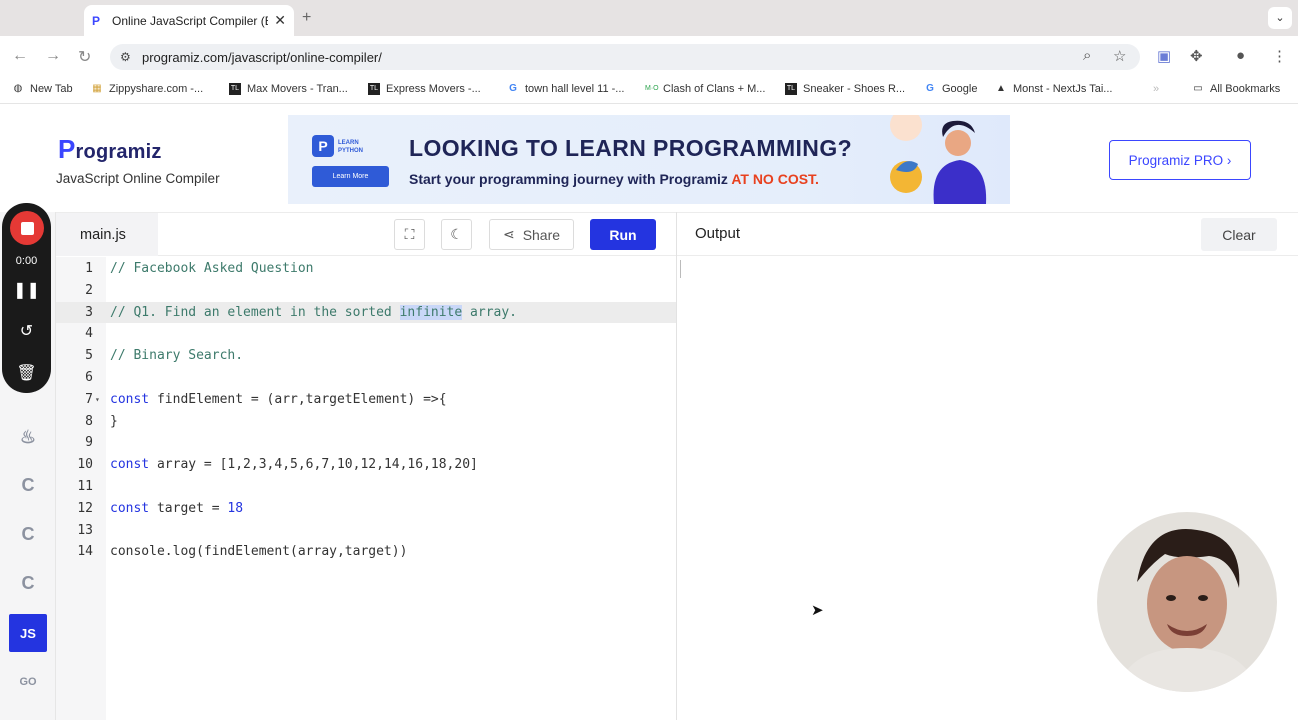 The height and width of the screenshot is (720, 1298). Describe the element at coordinates (1240, 55) in the screenshot. I see `profile-avatar-icon: ●` at that location.